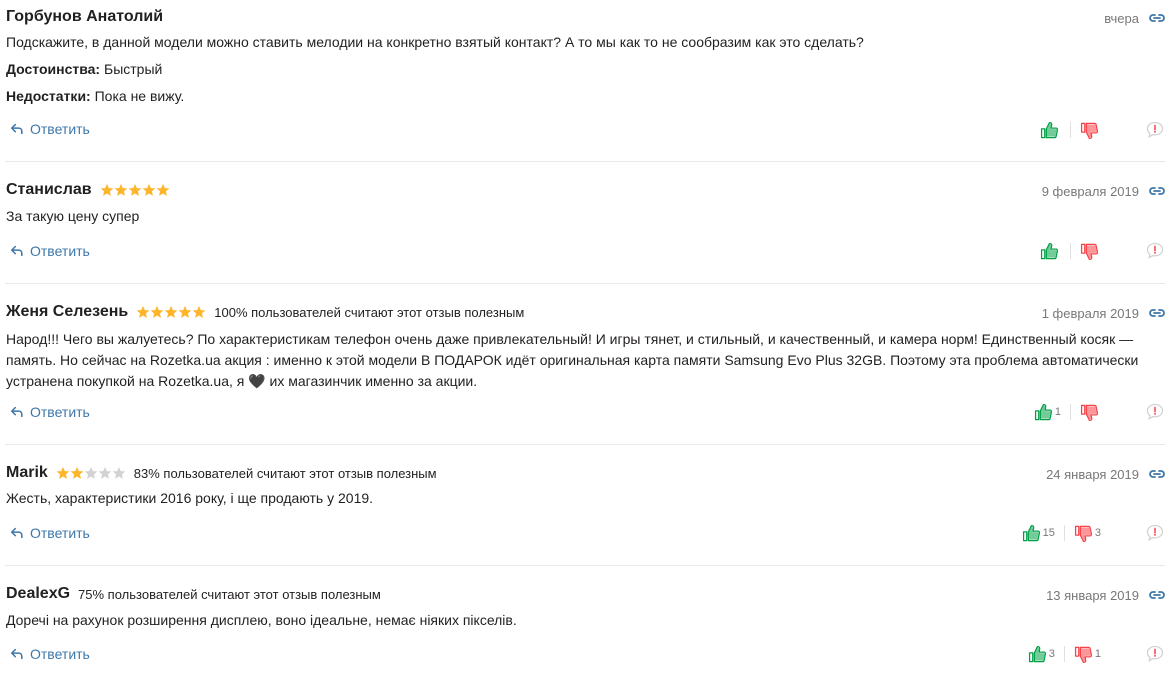 The height and width of the screenshot is (679, 1171). Describe the element at coordinates (139, 96) in the screenshot. I see `cons-value: Пока не вижу.` at that location.